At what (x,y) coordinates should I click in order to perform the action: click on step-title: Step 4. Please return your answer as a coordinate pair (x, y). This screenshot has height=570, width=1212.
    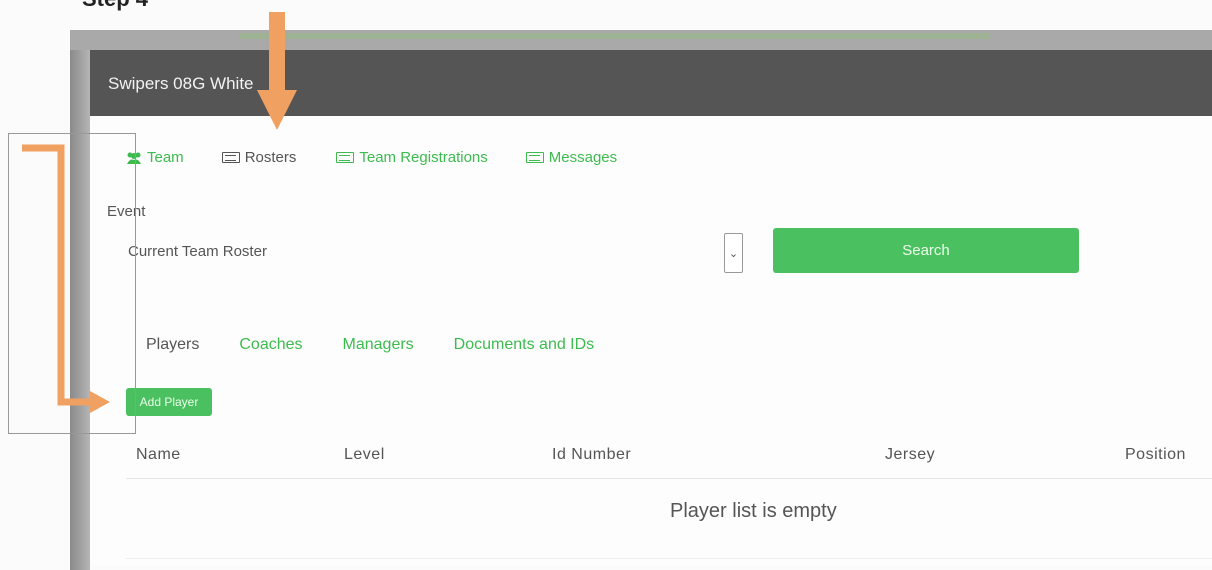
    Looking at the image, I should click on (115, 6).